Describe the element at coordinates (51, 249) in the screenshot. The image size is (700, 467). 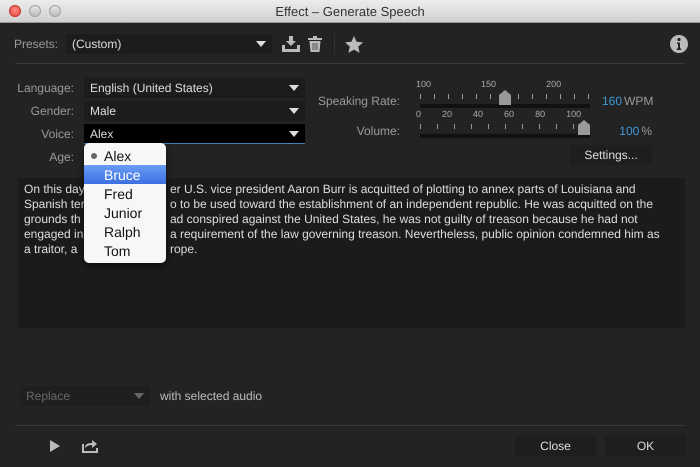
I see `text-line: a traitor, a` at that location.